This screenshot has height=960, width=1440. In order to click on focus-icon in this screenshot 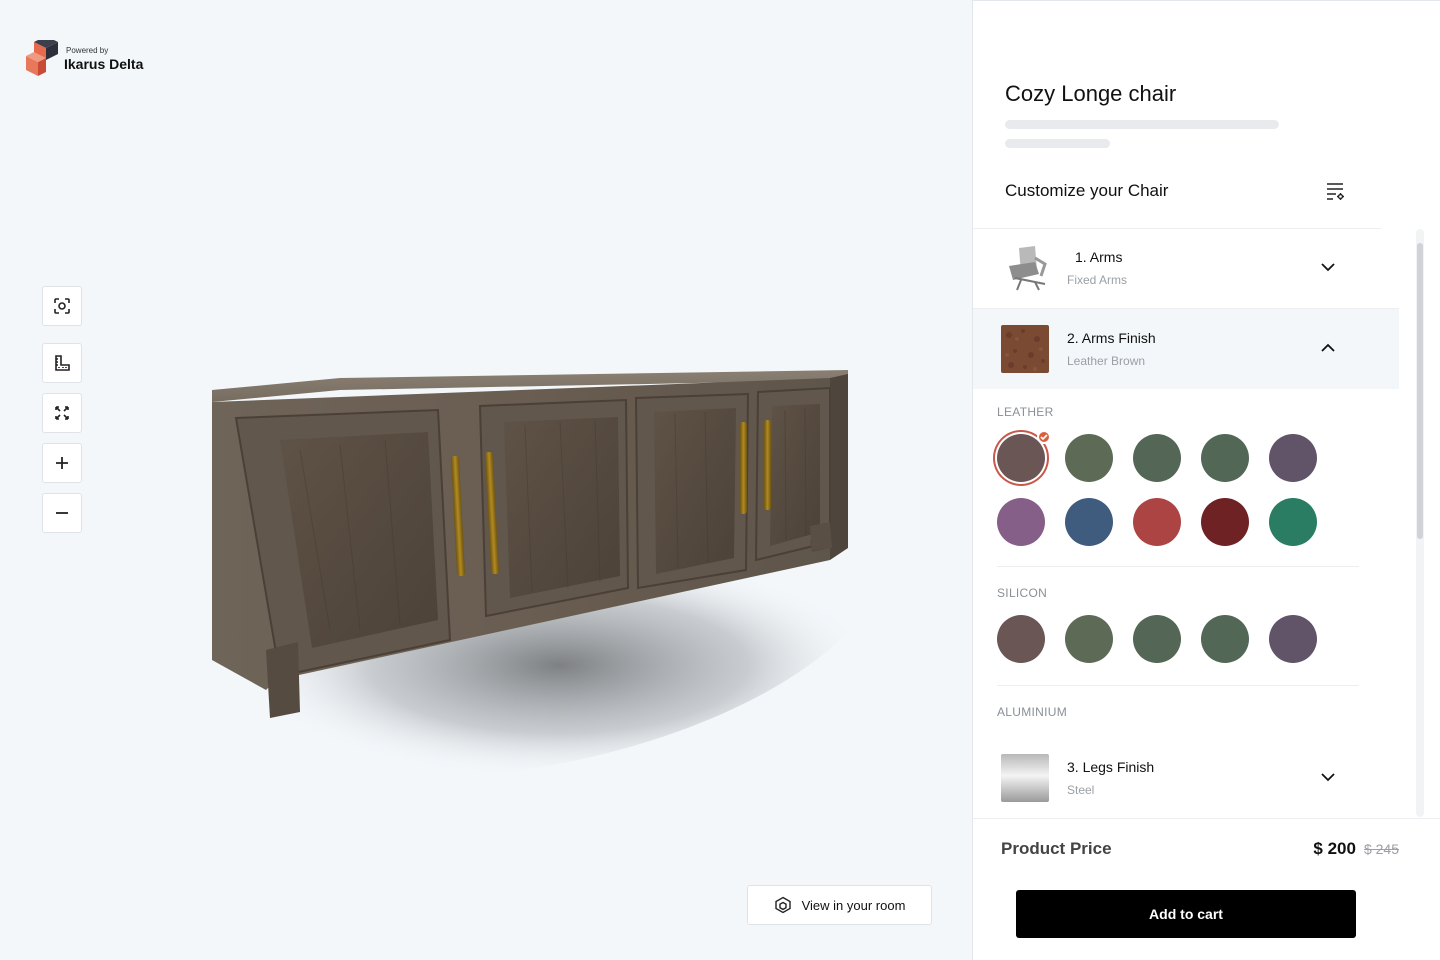, I will do `click(62, 306)`.